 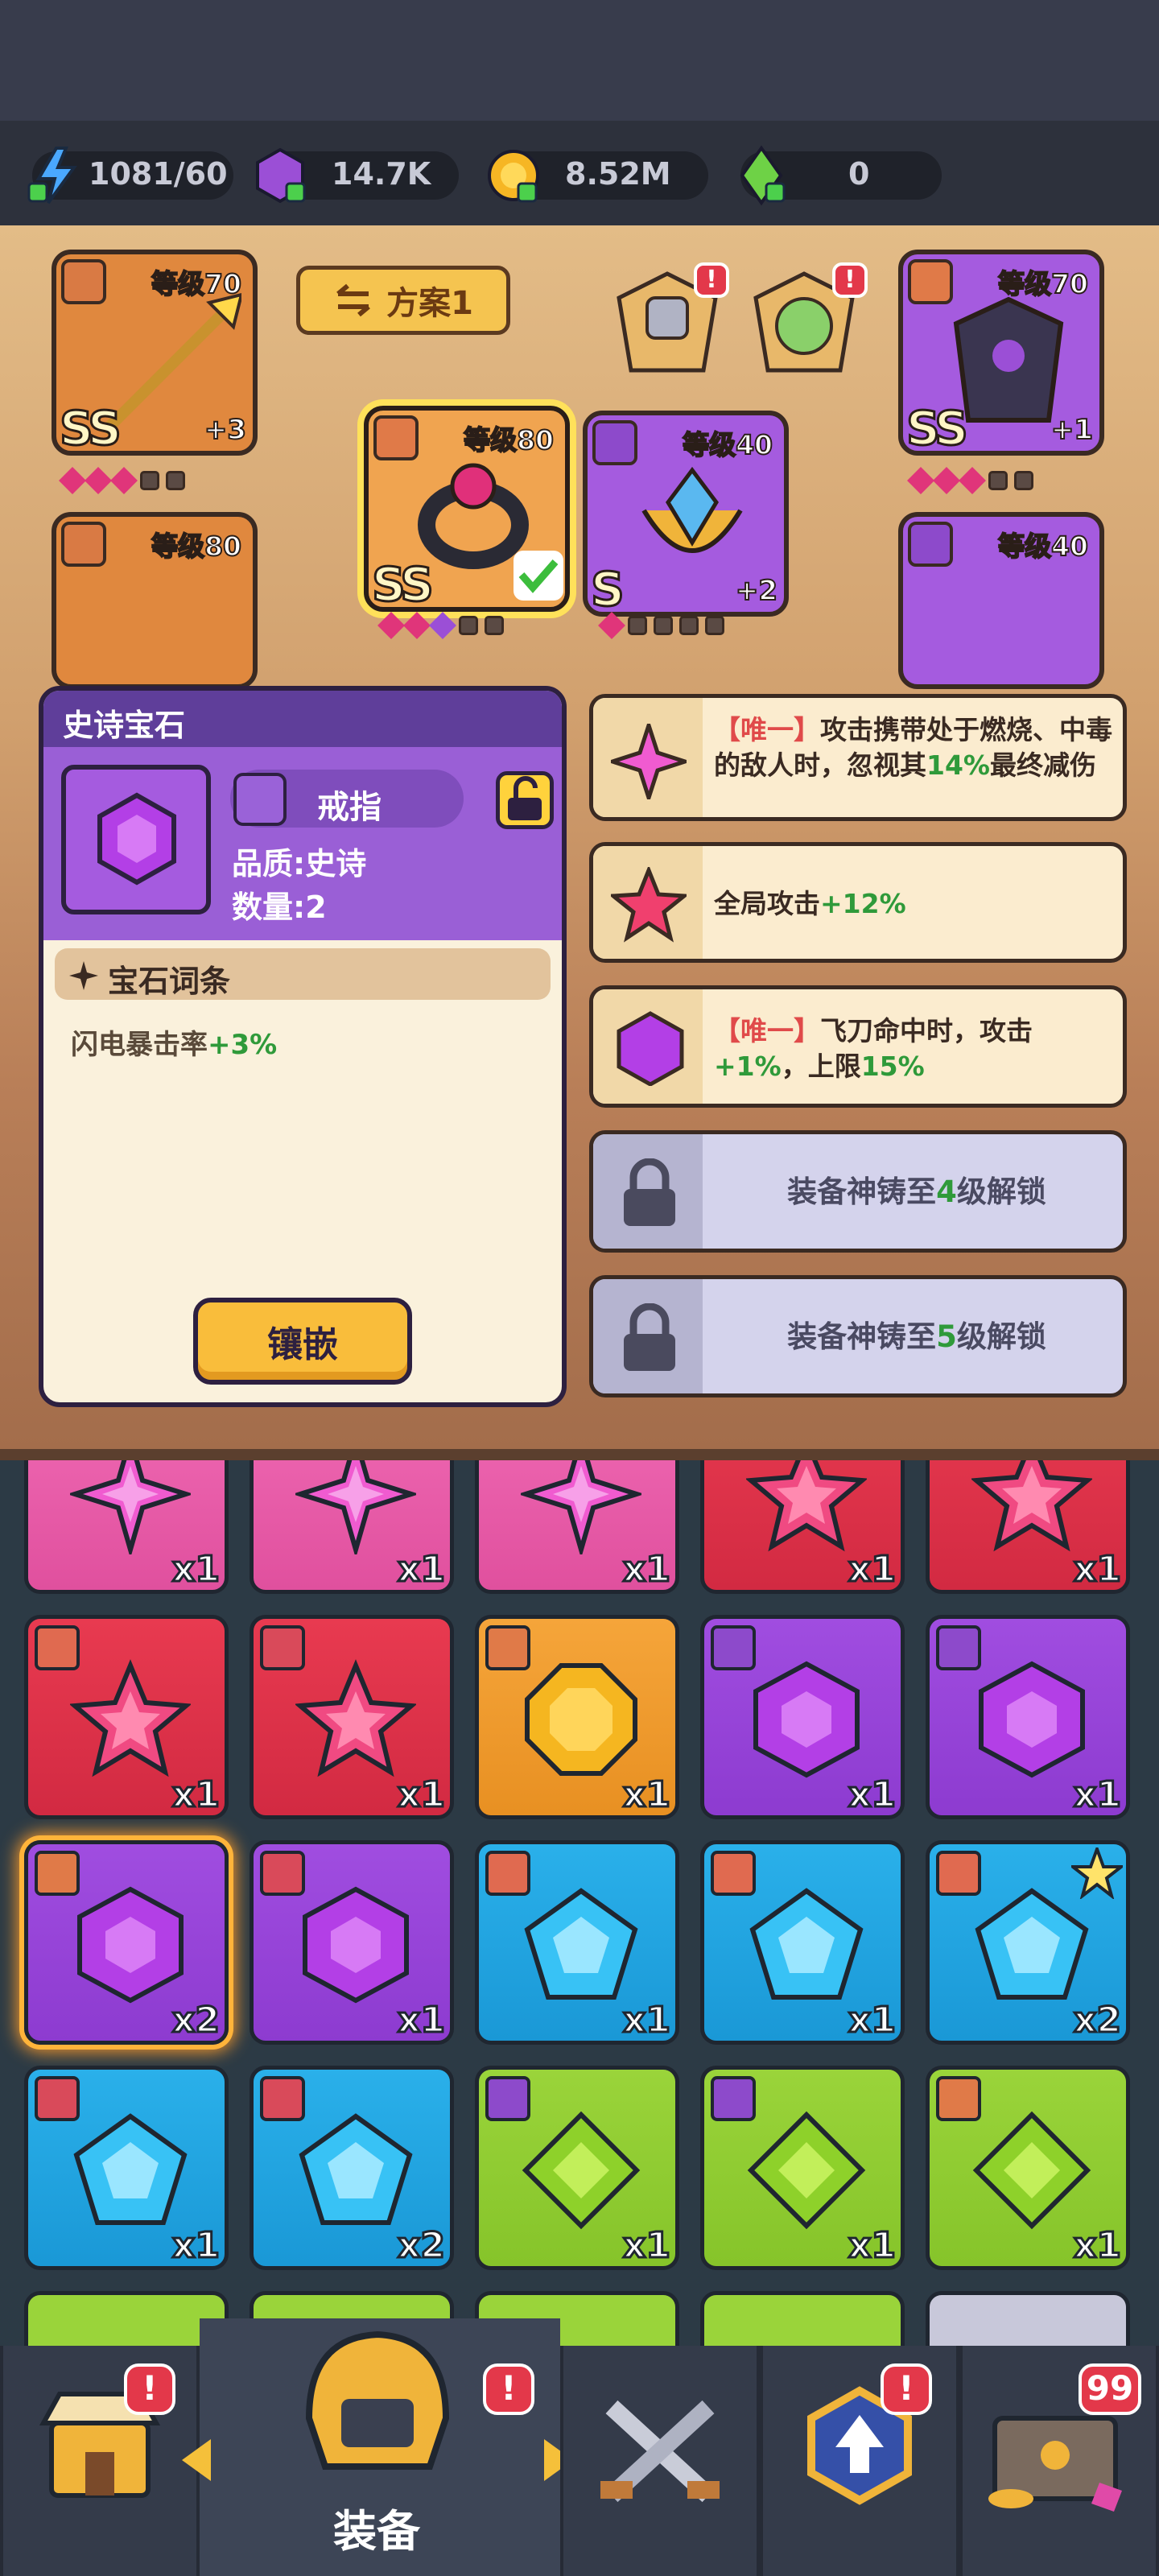 What do you see at coordinates (299, 863) in the screenshot?
I see `gem-quality: 品质:史诗` at bounding box center [299, 863].